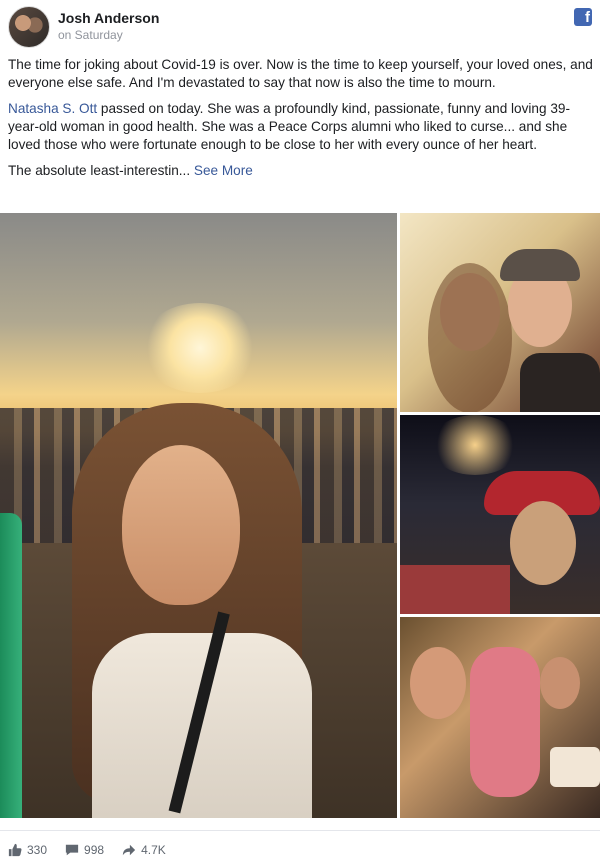 The height and width of the screenshot is (863, 600). Describe the element at coordinates (90, 35) in the screenshot. I see `post-timestamp: on Saturday` at that location.